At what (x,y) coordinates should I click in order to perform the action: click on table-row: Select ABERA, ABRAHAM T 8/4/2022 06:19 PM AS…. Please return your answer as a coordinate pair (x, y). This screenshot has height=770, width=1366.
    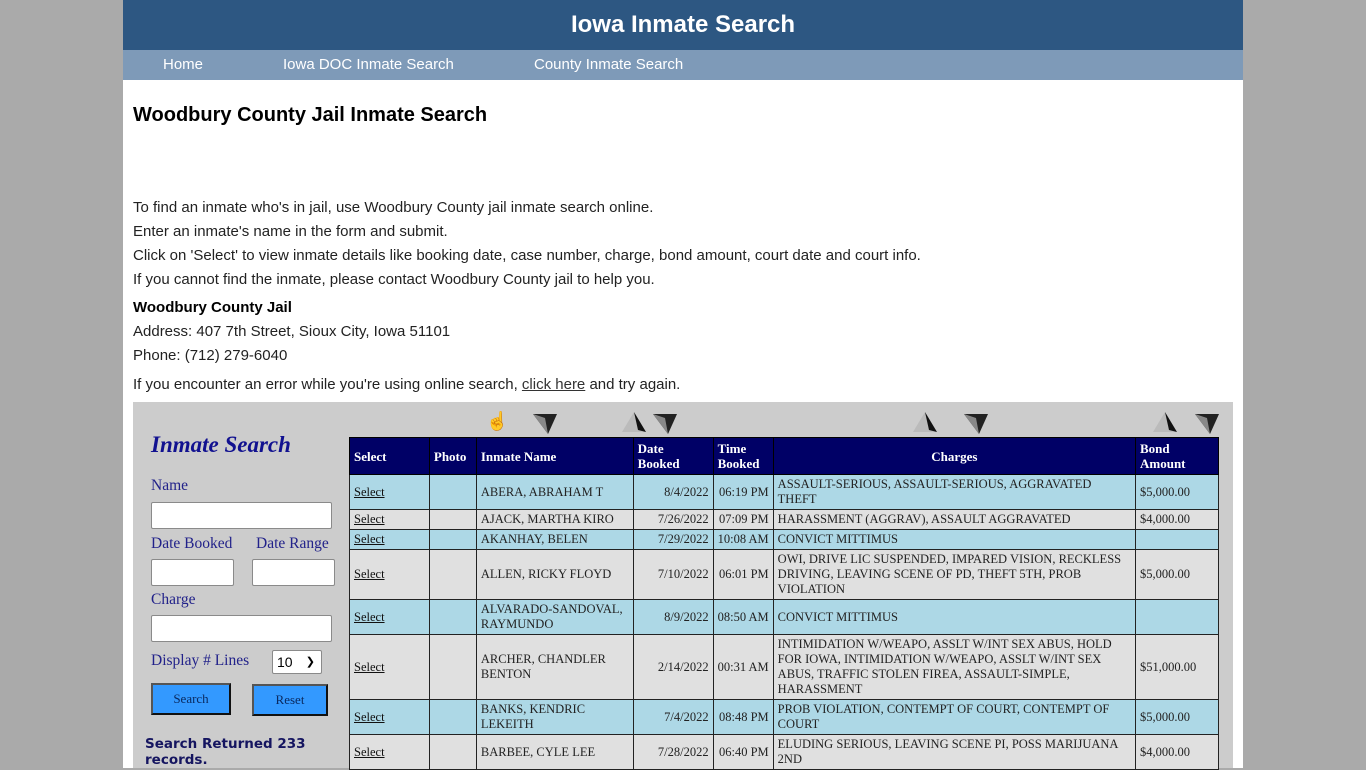
    Looking at the image, I should click on (784, 492).